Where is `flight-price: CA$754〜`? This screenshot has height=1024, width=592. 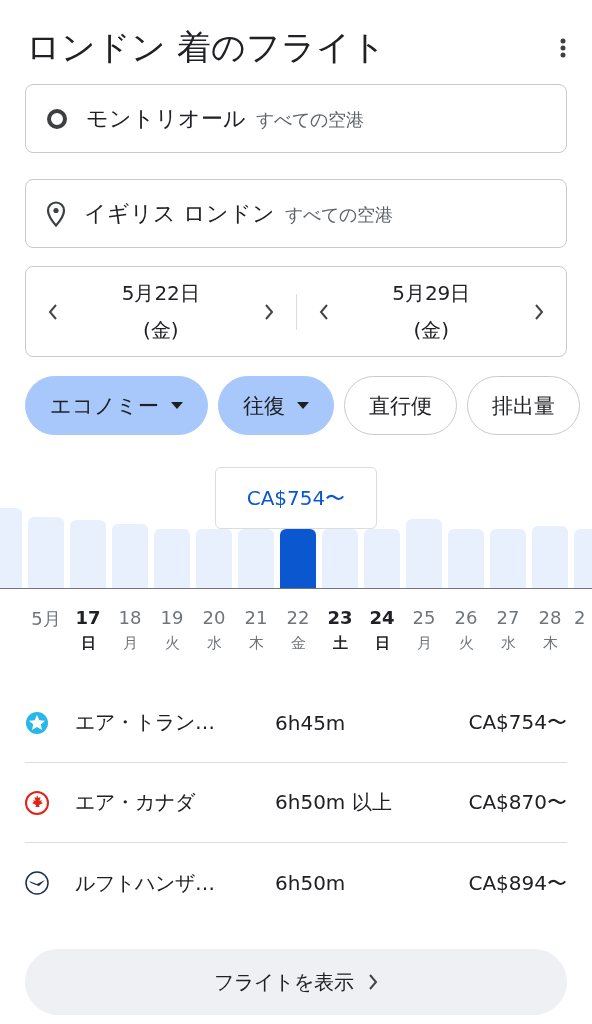 flight-price: CA$754〜 is located at coordinates (517, 722).